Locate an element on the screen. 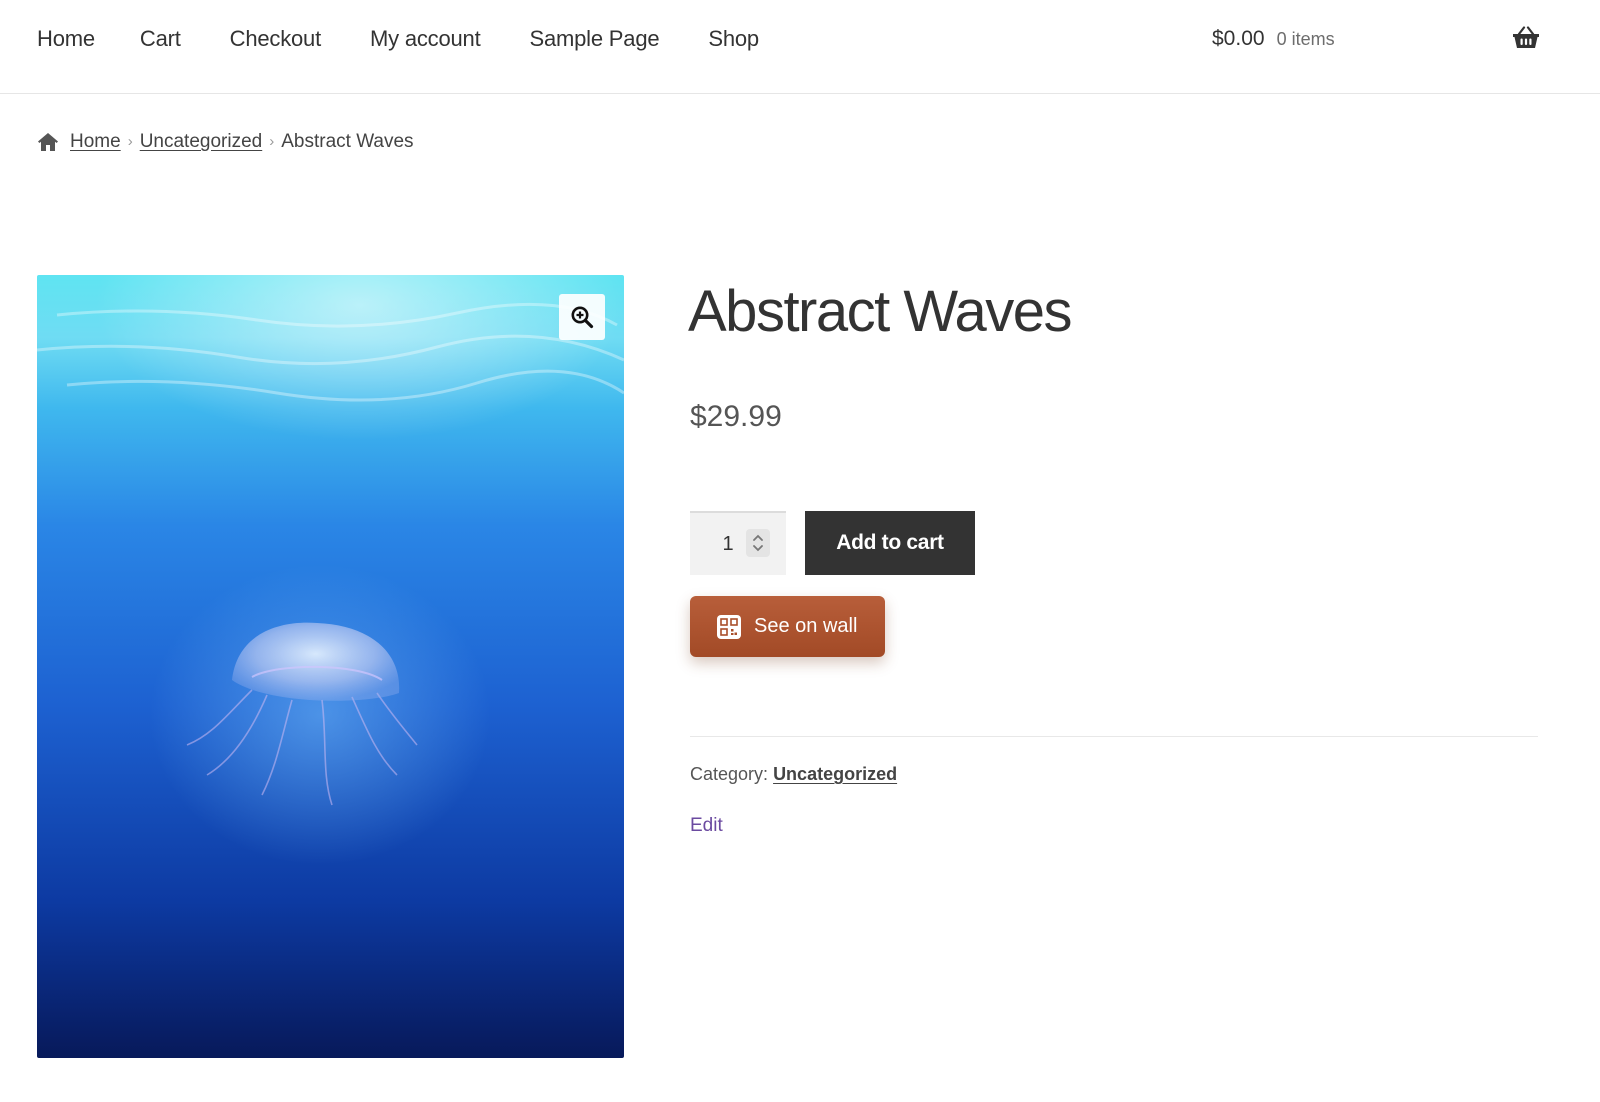  see-on-wall-label: See on wall is located at coordinates (806, 626).